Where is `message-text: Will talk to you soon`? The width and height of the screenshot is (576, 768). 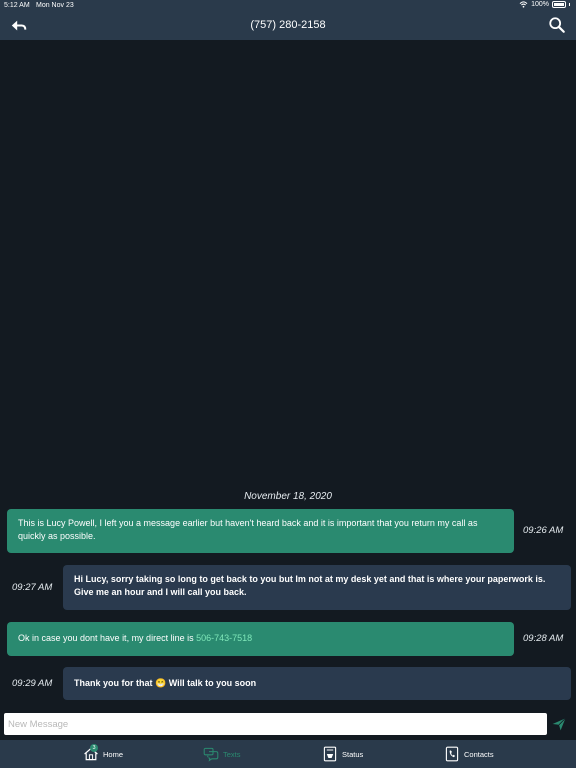
message-text: Will talk to you soon is located at coordinates (211, 683).